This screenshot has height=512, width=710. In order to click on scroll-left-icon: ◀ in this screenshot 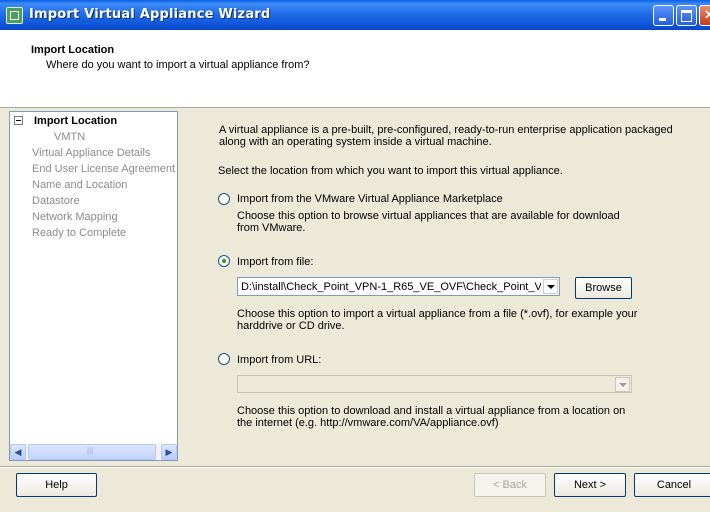, I will do `click(18, 452)`.